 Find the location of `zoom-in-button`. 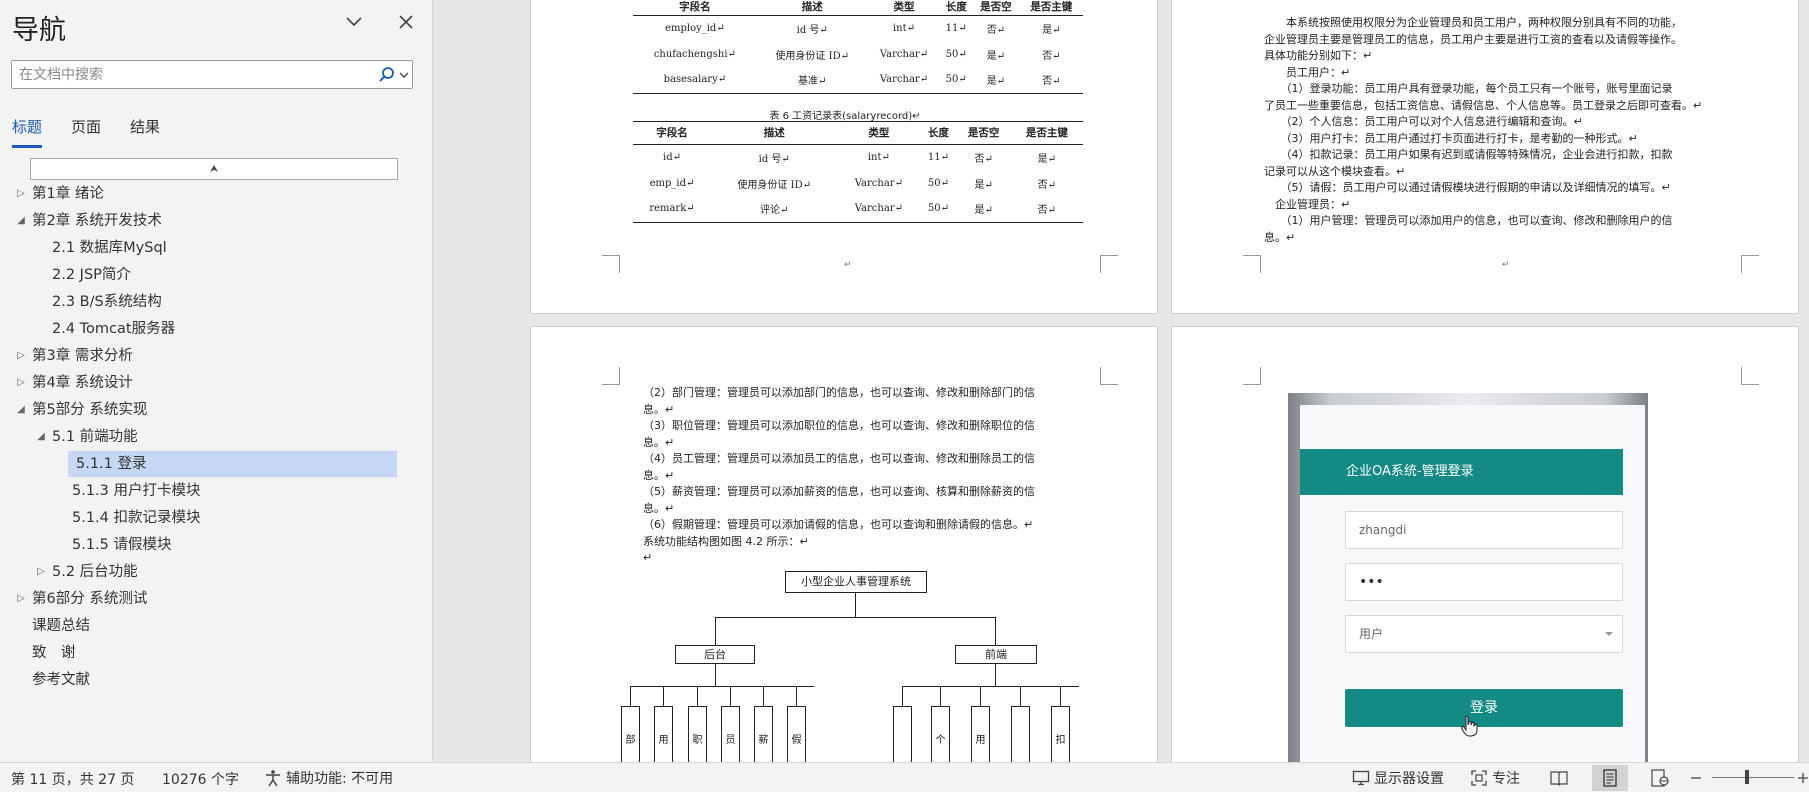

zoom-in-button is located at coordinates (1803, 778).